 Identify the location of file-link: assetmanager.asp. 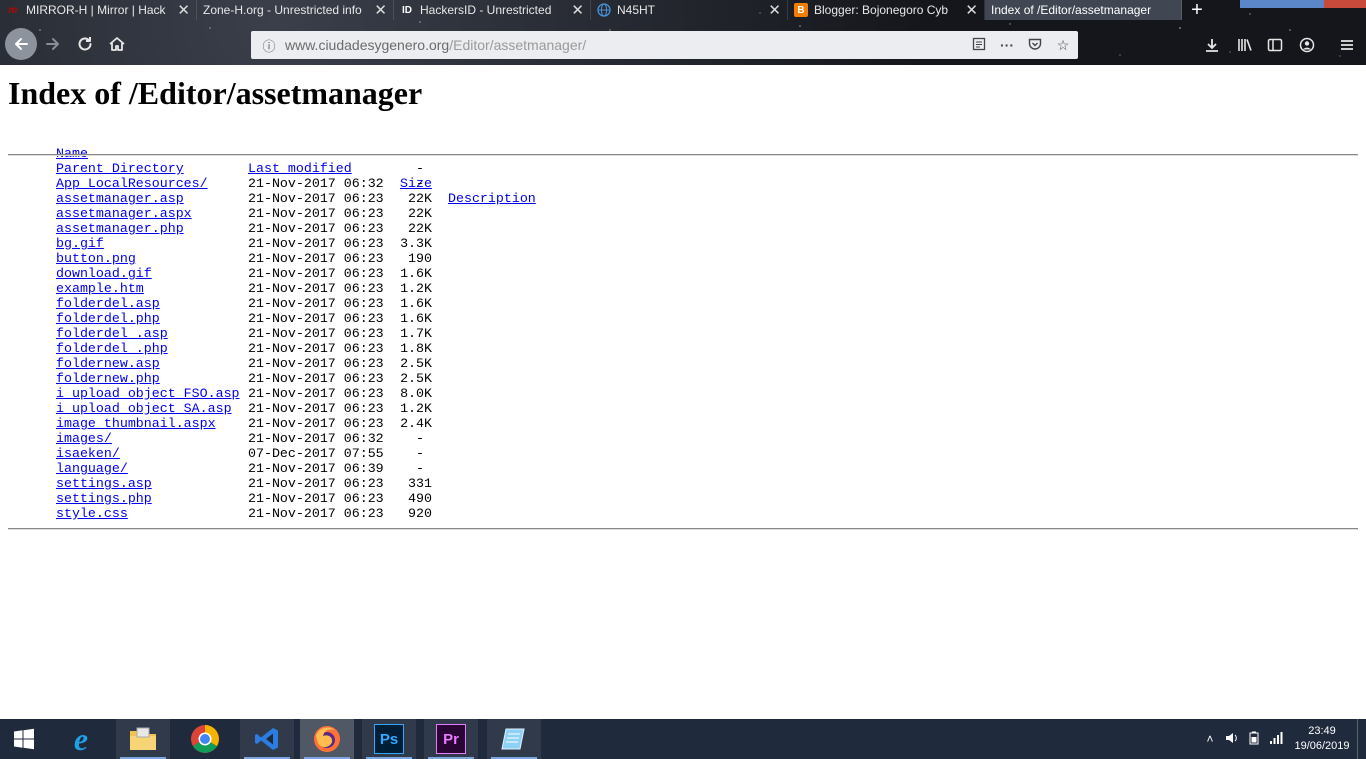
(120, 198).